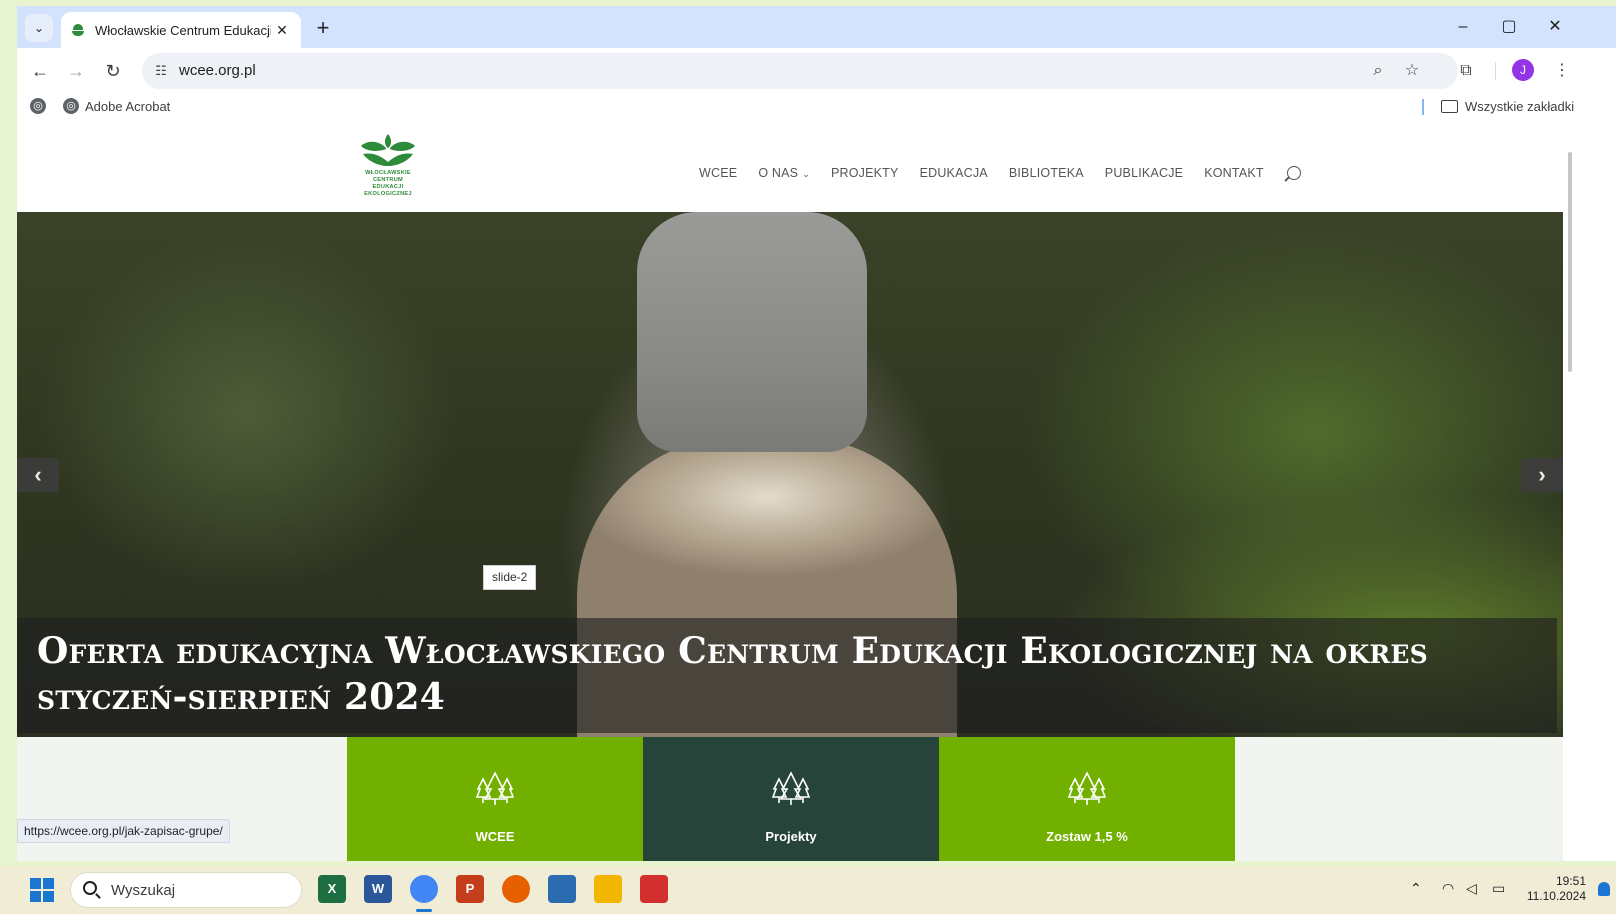 The image size is (1616, 914). Describe the element at coordinates (186, 890) in the screenshot. I see `taskbar-search: Wyszukaj` at that location.